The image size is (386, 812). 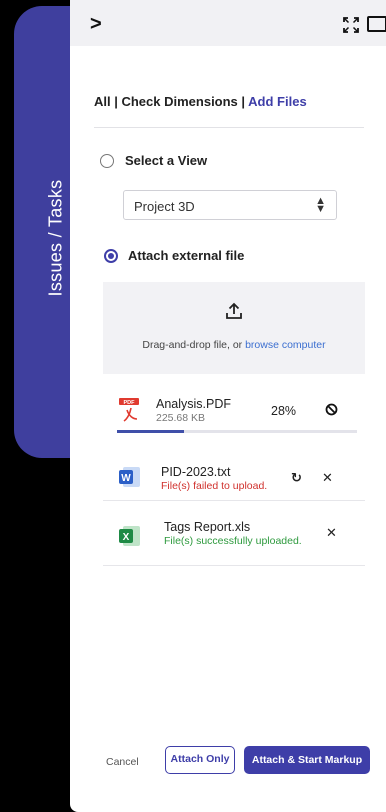 What do you see at coordinates (234, 328) in the screenshot?
I see `dropzone: Drag-and-drop file, or browse computer` at bounding box center [234, 328].